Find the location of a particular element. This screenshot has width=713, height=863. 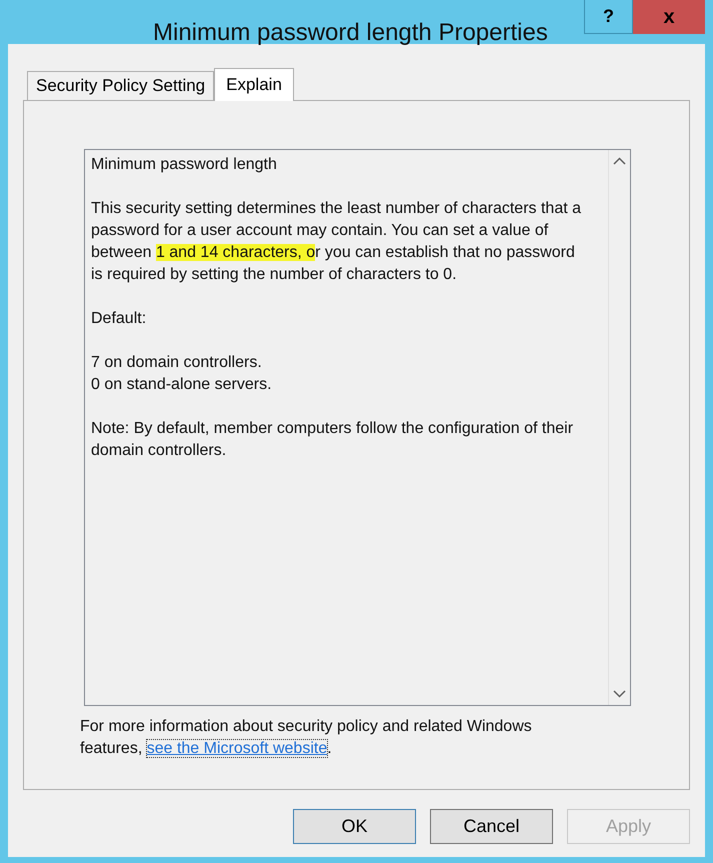

explain-paragraph: This security setting determines the least number of characters that a password for a user account may contain. You can set a value of between 1 and 14 characters, or you can establish that no password is required by setting the number of characters to 0. is located at coordinates (336, 242).